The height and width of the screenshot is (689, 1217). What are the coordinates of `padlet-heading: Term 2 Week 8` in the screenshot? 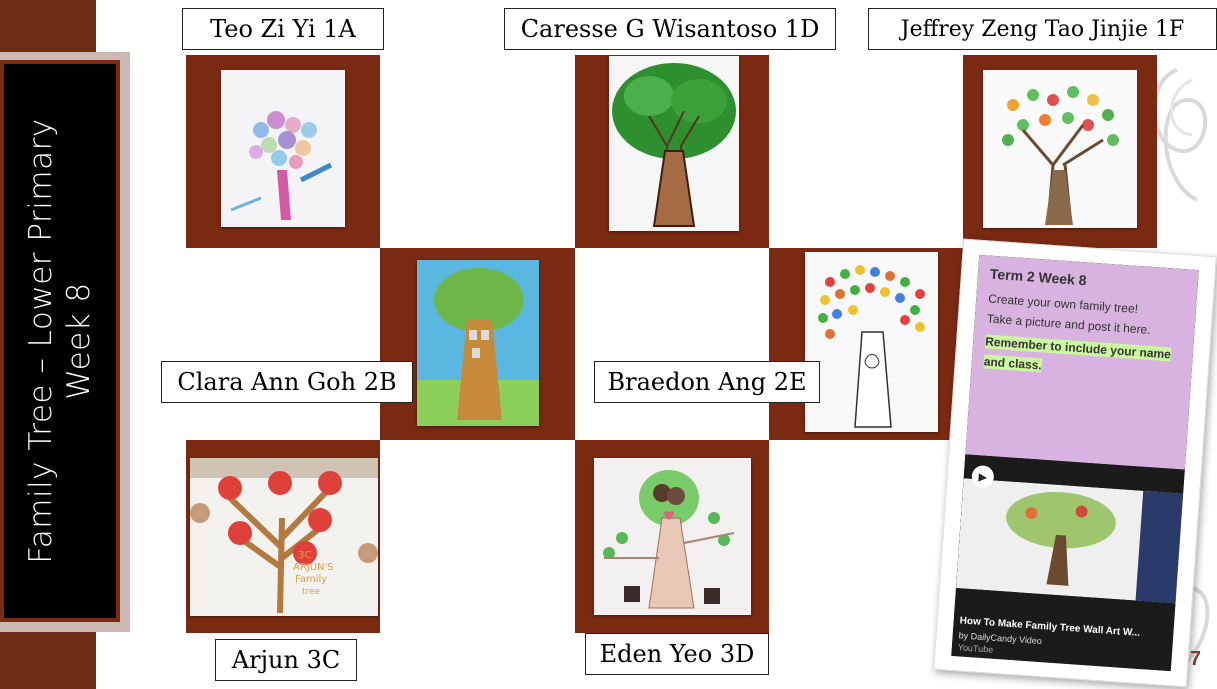 It's located at (1038, 277).